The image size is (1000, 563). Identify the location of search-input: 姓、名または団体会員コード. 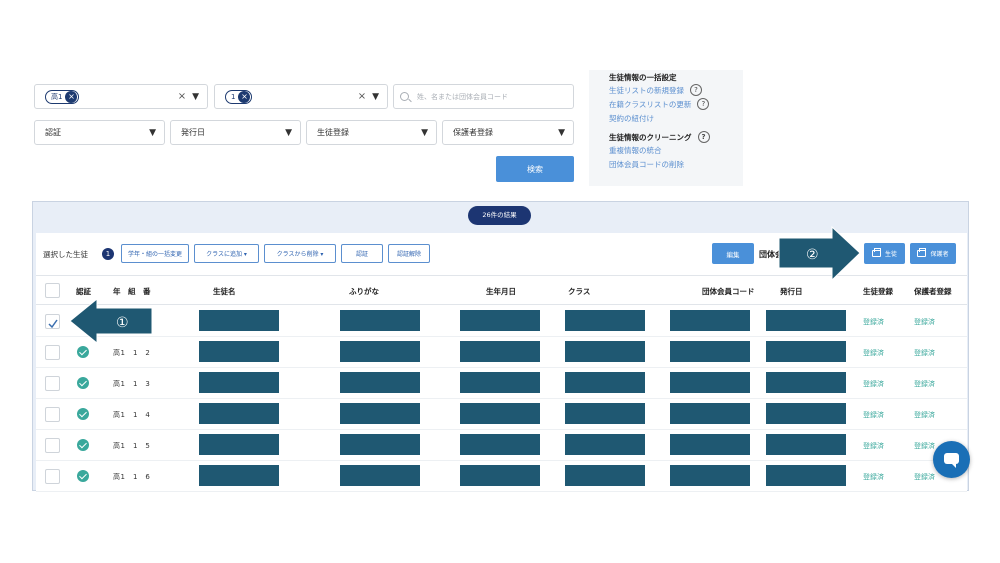
(483, 96).